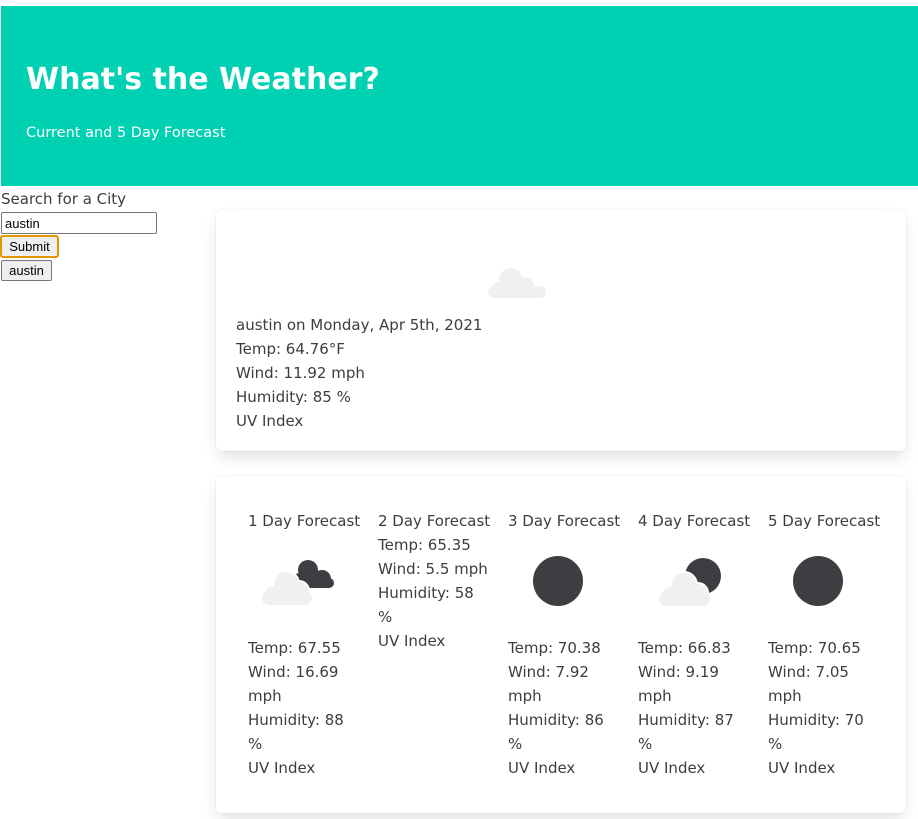 Image resolution: width=918 pixels, height=819 pixels. What do you see at coordinates (684, 648) in the screenshot?
I see `forecast-temp: Temp: 66.83` at bounding box center [684, 648].